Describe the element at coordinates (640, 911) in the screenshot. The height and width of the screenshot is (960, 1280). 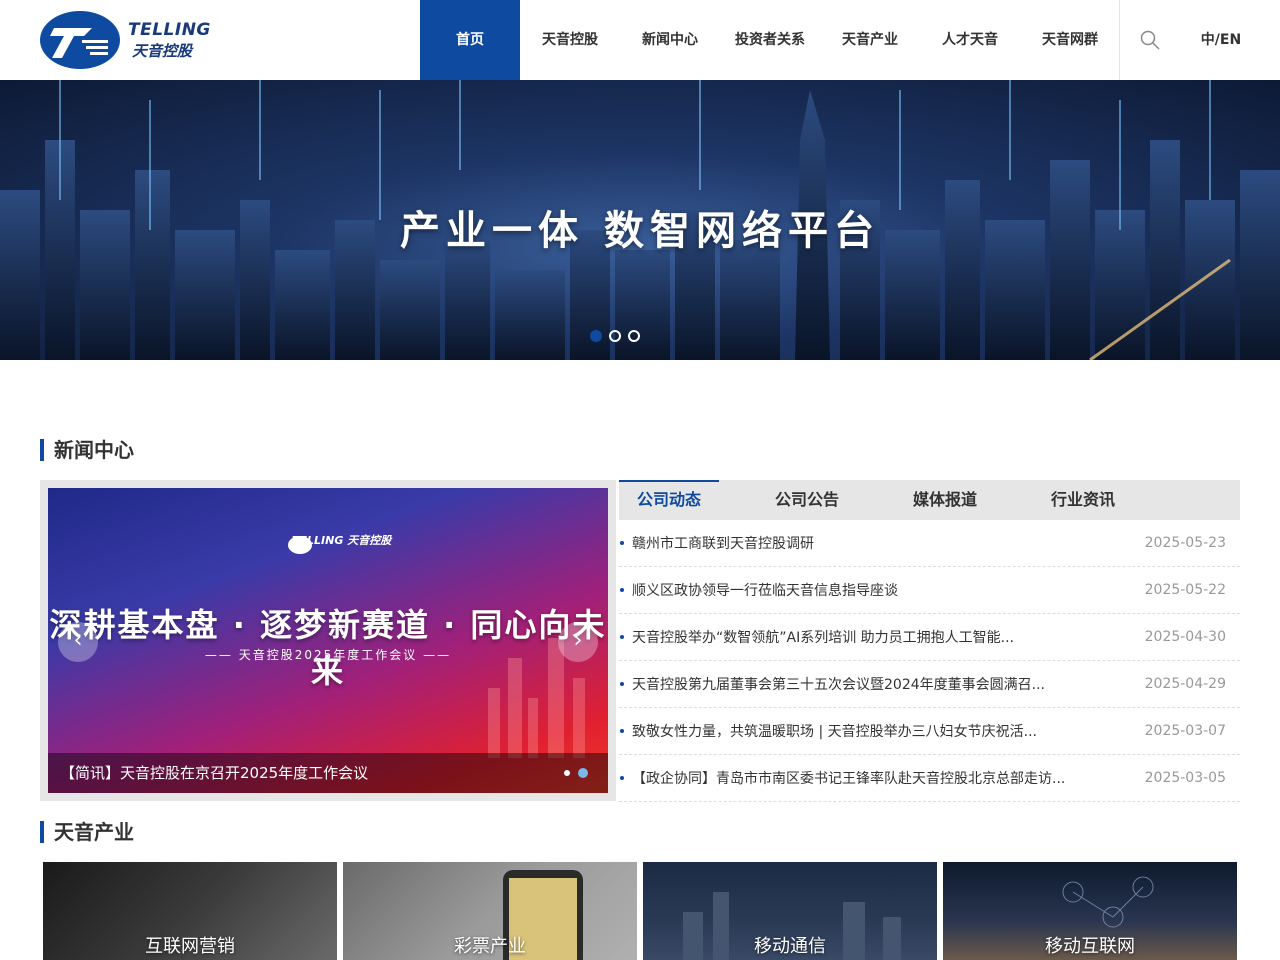
I see `industry-cards: 互联网营销 彩票产业 移动通信 移动互联网` at that location.